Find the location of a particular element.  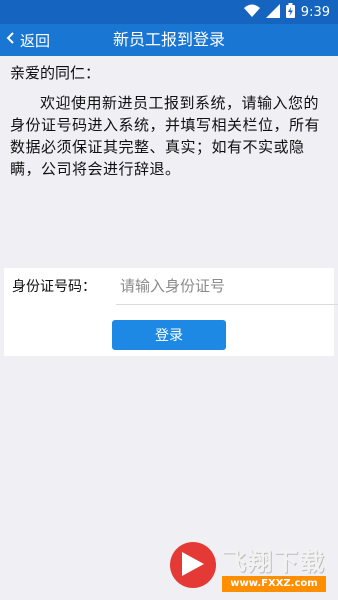

watermark-url: www.FXXZ.com is located at coordinates (274, 584).